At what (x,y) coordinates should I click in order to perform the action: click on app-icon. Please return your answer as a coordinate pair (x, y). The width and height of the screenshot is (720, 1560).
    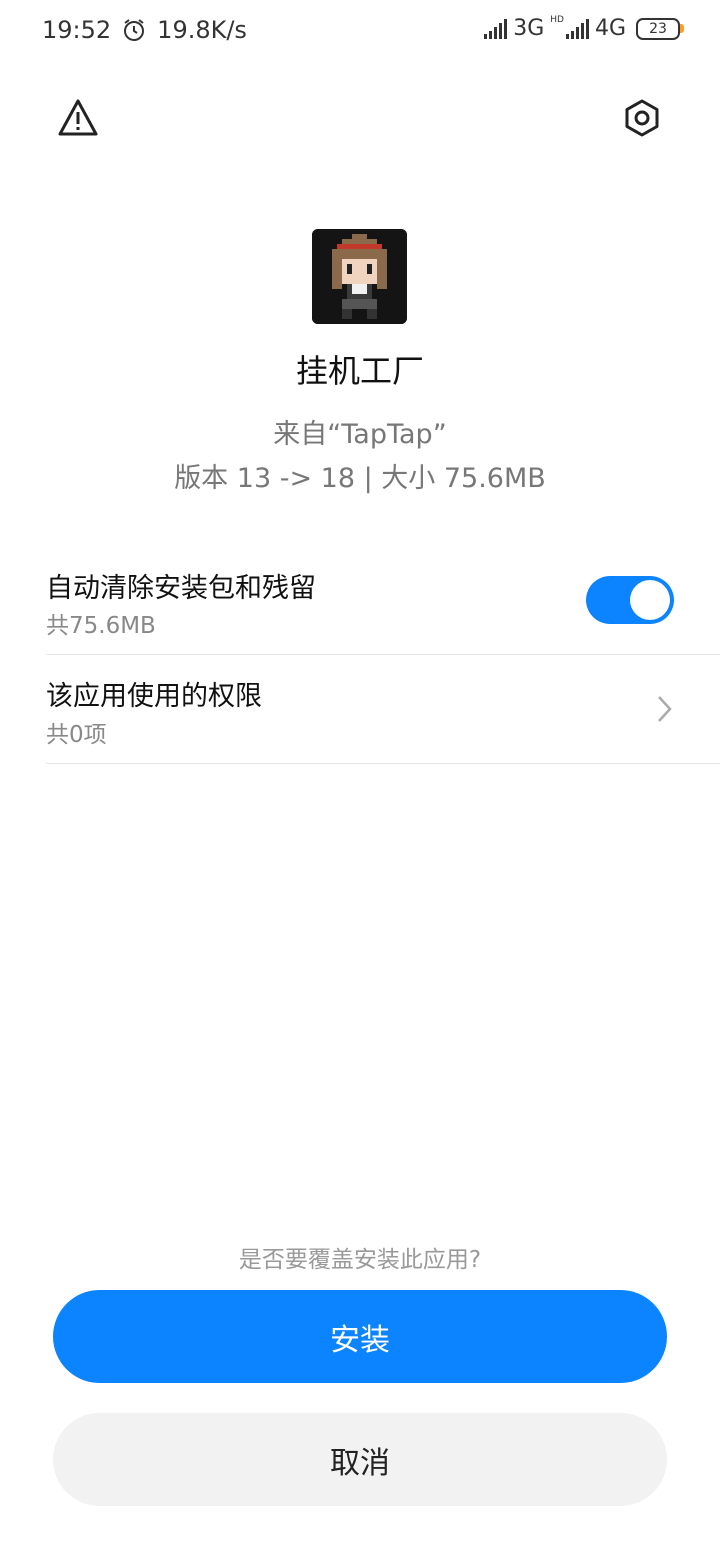
    Looking at the image, I should click on (359, 276).